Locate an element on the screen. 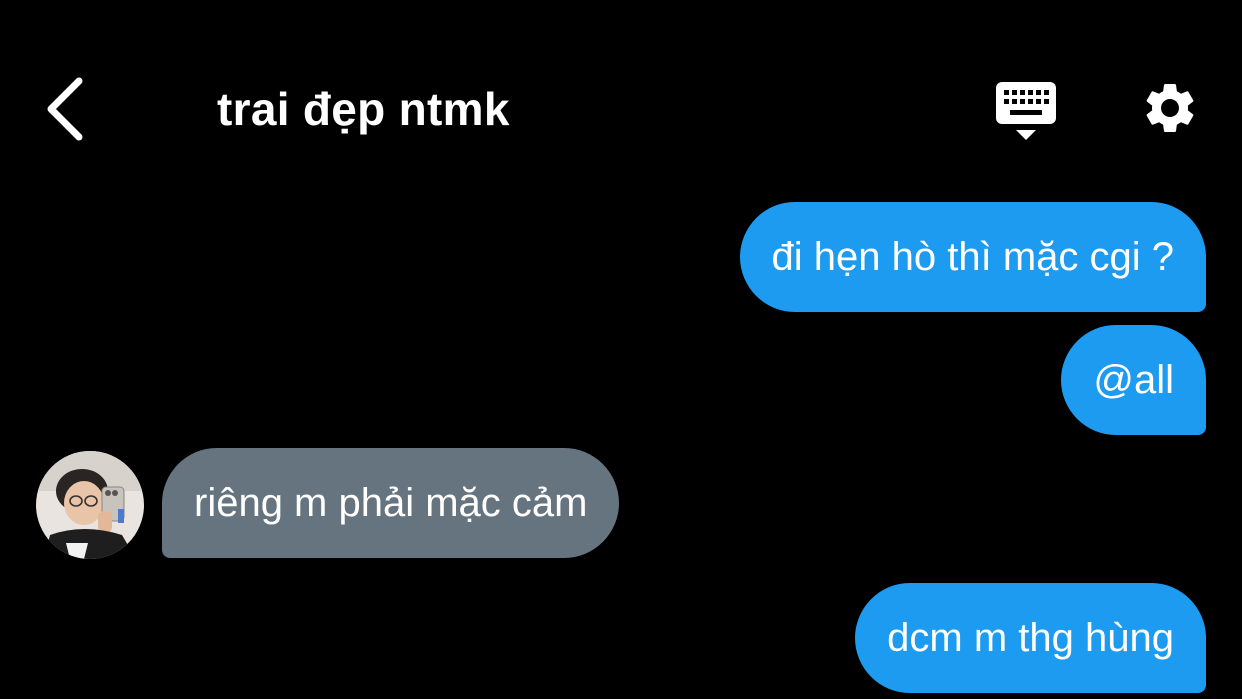 The width and height of the screenshot is (1242, 699). avatar is located at coordinates (90, 505).